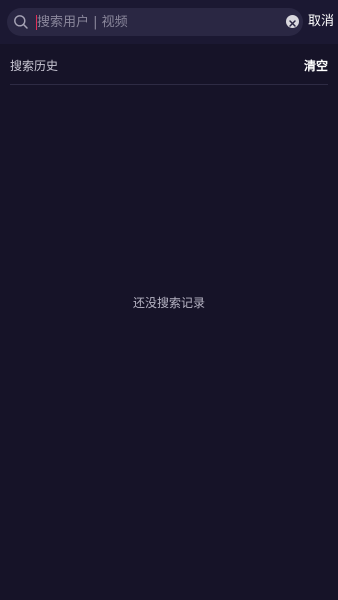 The width and height of the screenshot is (338, 600). I want to click on clear-history-button: 清空, so click(316, 65).